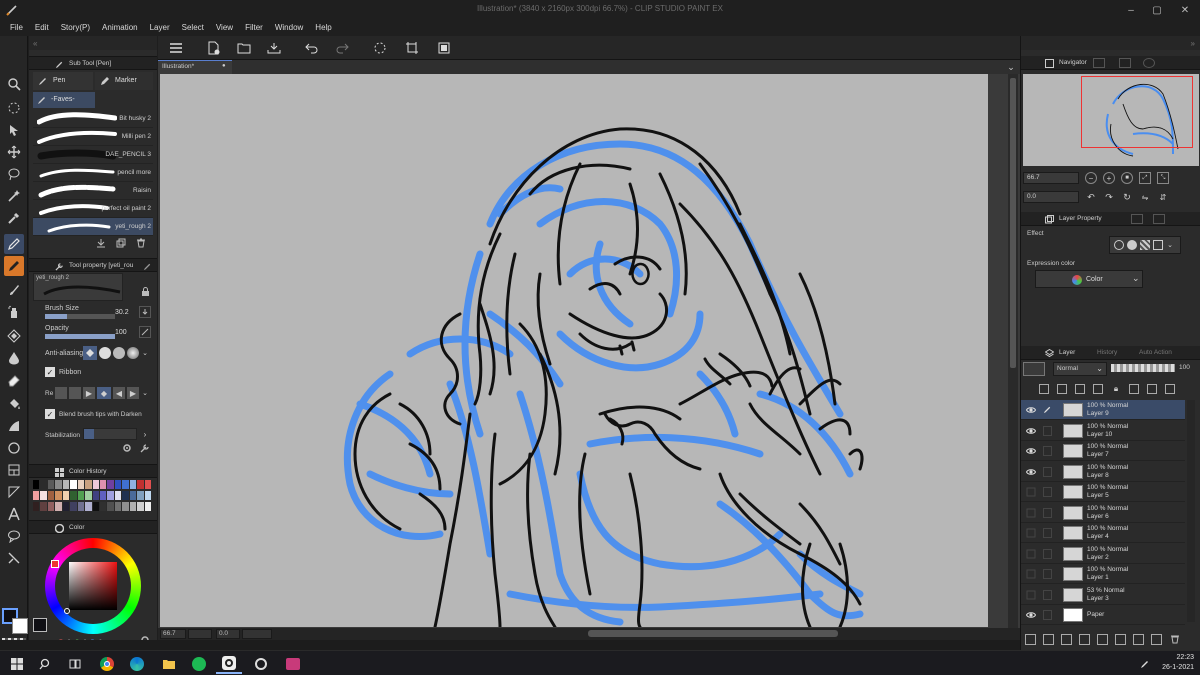  I want to click on saturation-value-square, so click(93, 586).